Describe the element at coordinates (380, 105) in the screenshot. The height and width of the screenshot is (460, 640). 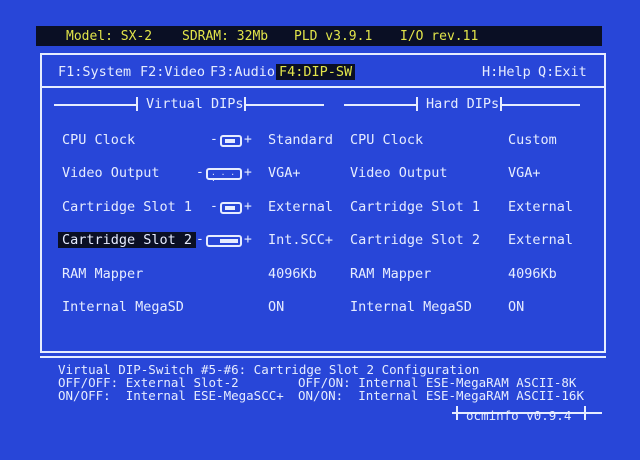
I see `hard-header-rule-left` at that location.